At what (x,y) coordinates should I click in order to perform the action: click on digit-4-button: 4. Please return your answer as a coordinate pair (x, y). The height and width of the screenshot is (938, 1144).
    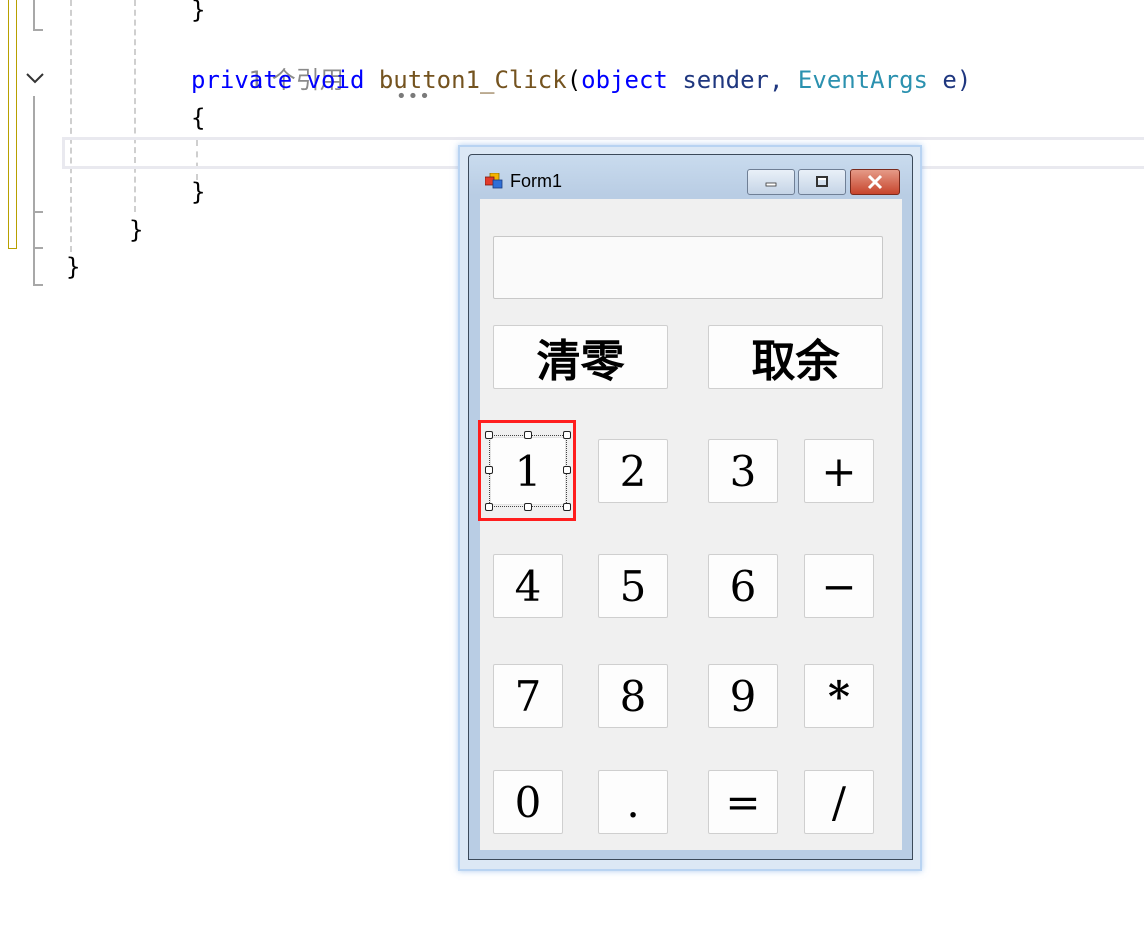
    Looking at the image, I should click on (528, 586).